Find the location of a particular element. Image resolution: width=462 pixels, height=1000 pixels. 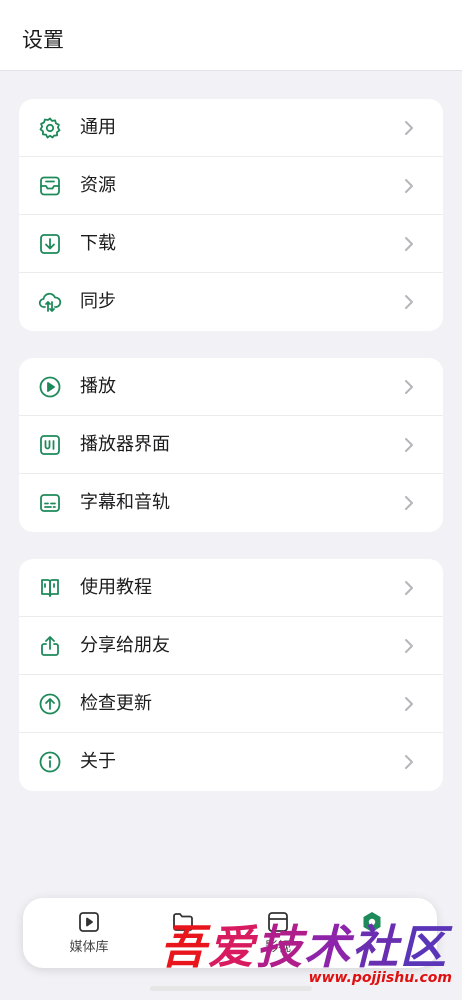

settings-item-label: 同步 is located at coordinates (98, 301).